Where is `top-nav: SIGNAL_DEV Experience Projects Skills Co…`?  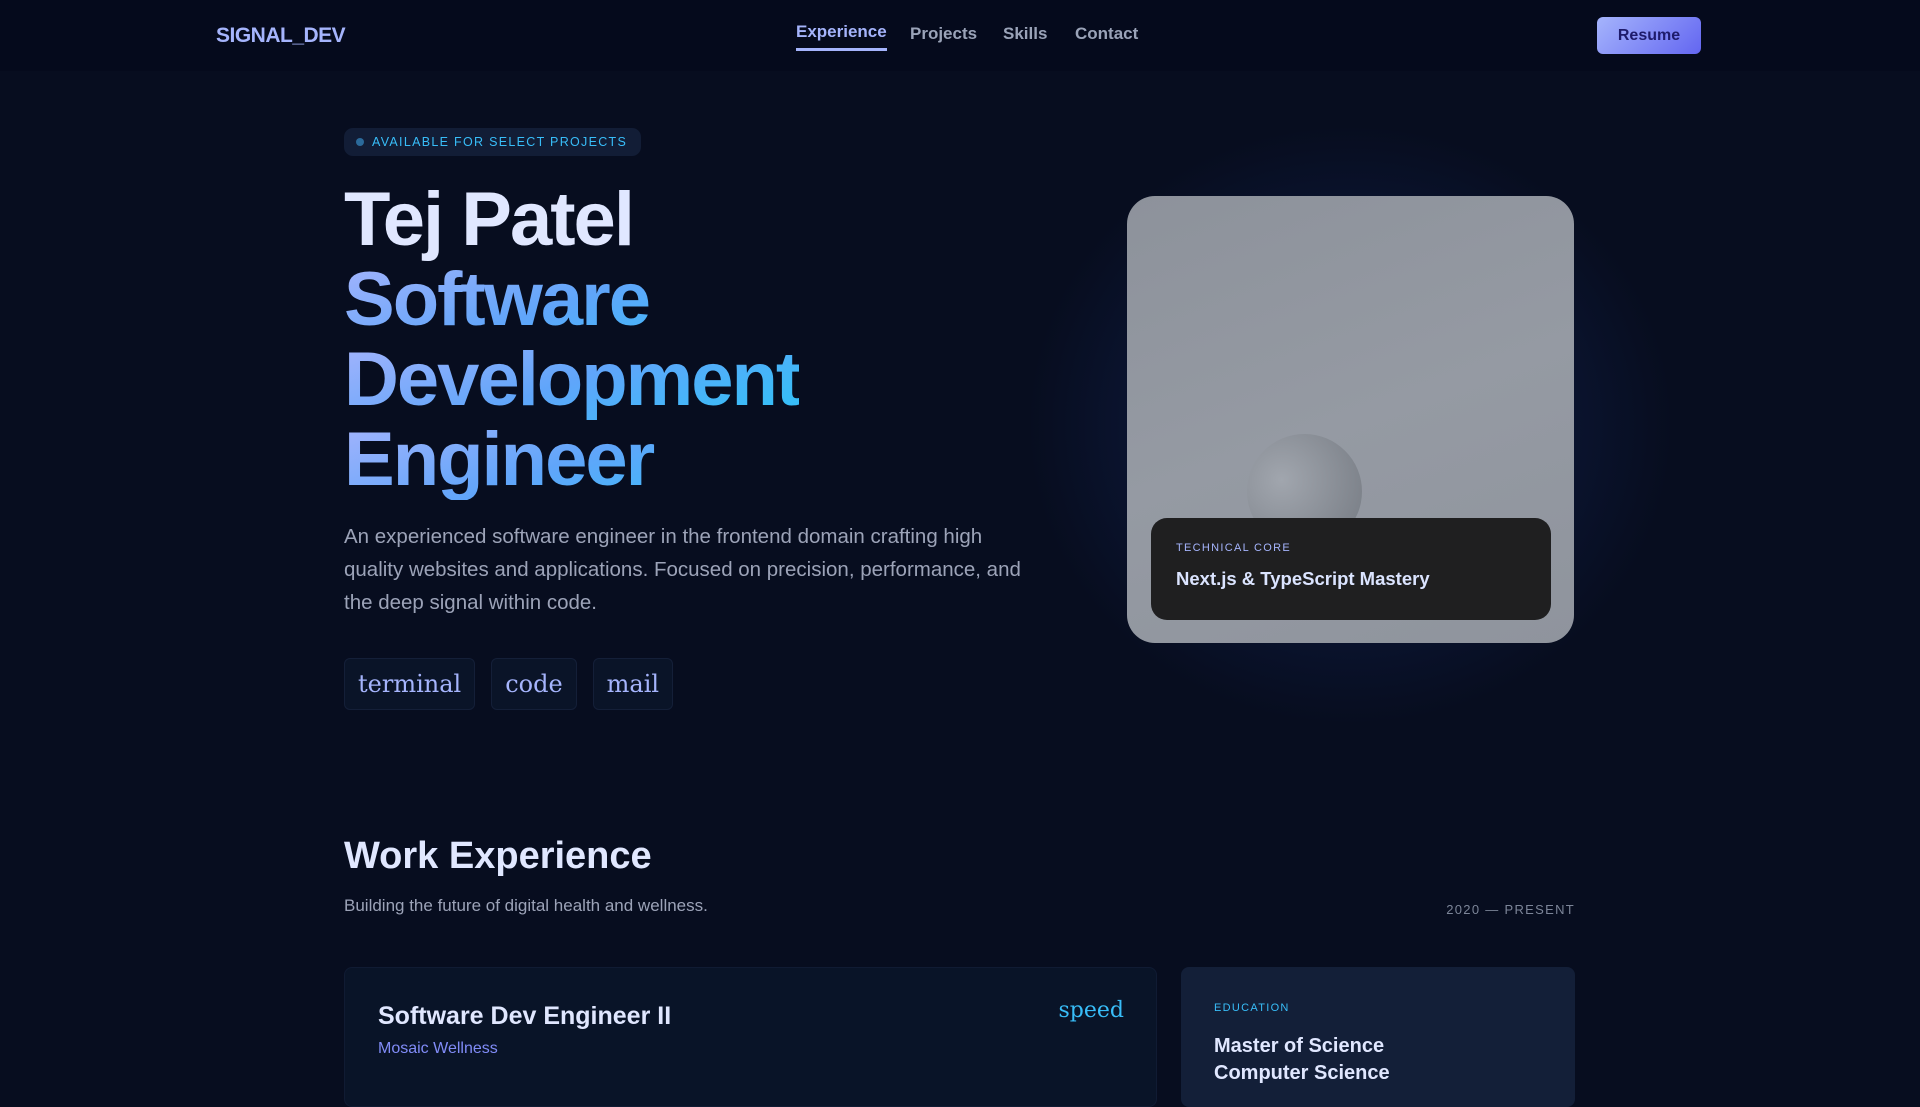 top-nav: SIGNAL_DEV Experience Projects Skills Co… is located at coordinates (960, 35).